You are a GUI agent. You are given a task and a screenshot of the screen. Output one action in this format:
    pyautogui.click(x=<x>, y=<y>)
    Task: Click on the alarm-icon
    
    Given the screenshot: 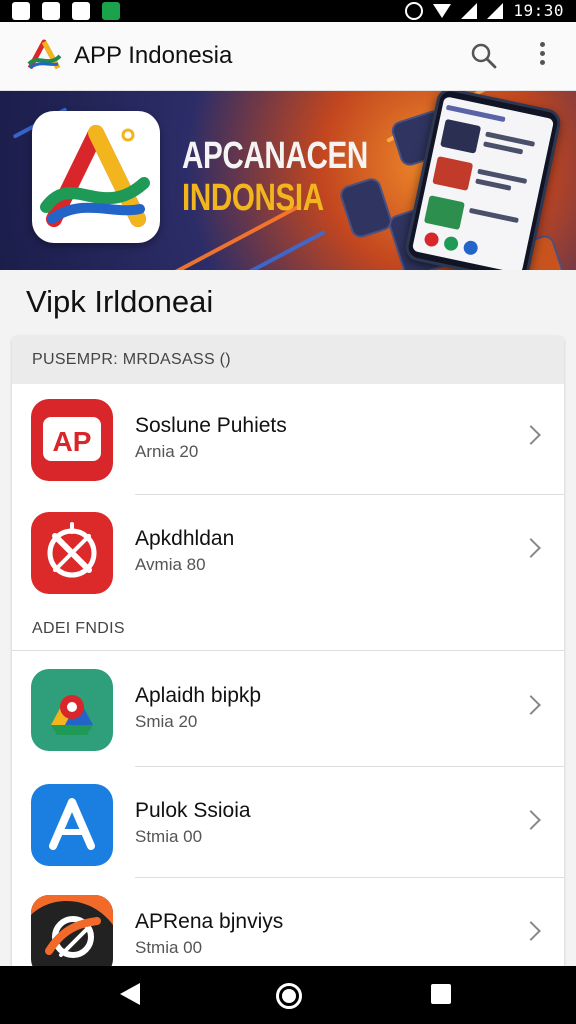 What is the action you would take?
    pyautogui.click(x=414, y=10)
    